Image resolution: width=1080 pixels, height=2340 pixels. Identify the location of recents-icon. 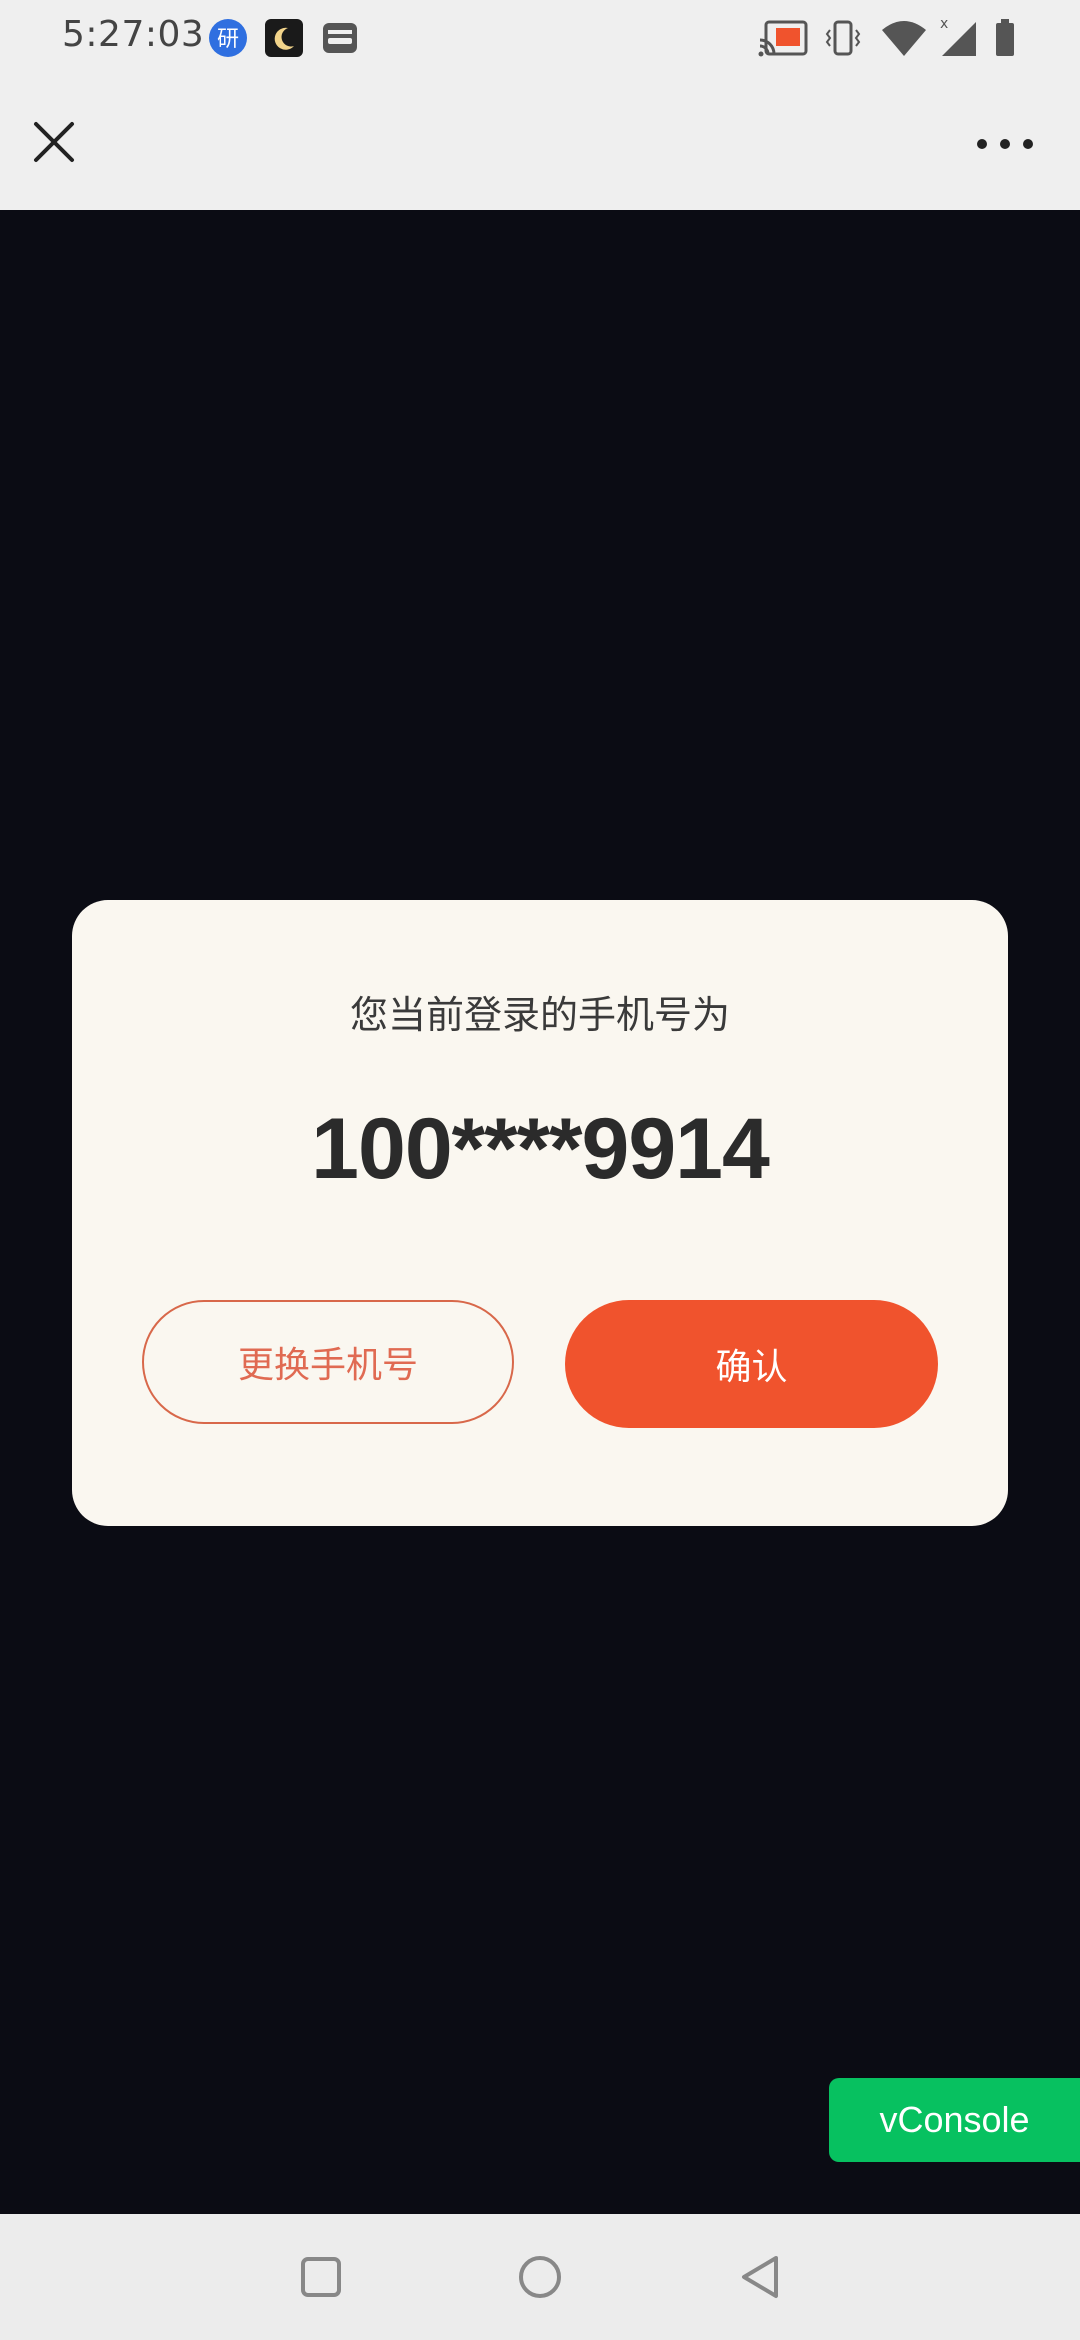
(321, 2277).